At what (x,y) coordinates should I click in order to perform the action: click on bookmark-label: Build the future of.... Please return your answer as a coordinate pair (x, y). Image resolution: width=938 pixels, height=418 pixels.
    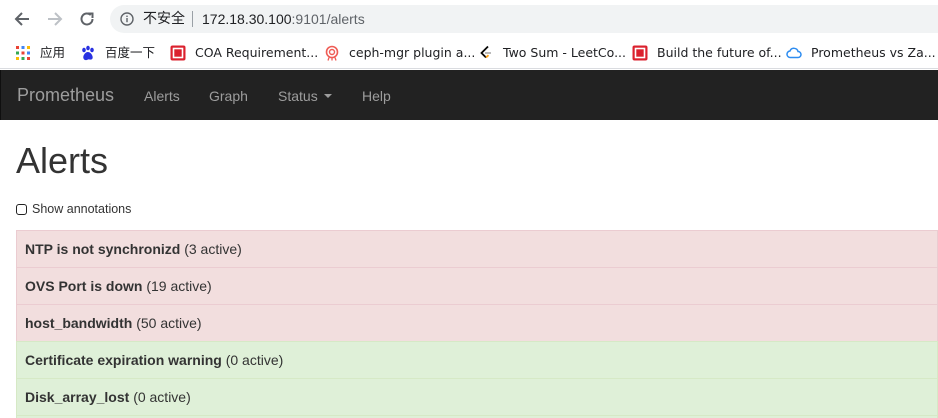
    Looking at the image, I should click on (719, 52).